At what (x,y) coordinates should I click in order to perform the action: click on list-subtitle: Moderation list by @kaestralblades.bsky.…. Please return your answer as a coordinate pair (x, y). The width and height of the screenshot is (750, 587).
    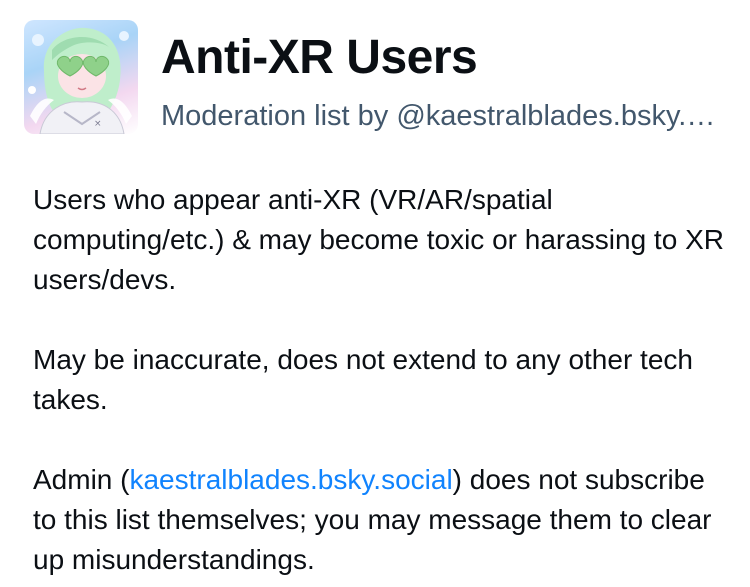
    Looking at the image, I should click on (443, 116).